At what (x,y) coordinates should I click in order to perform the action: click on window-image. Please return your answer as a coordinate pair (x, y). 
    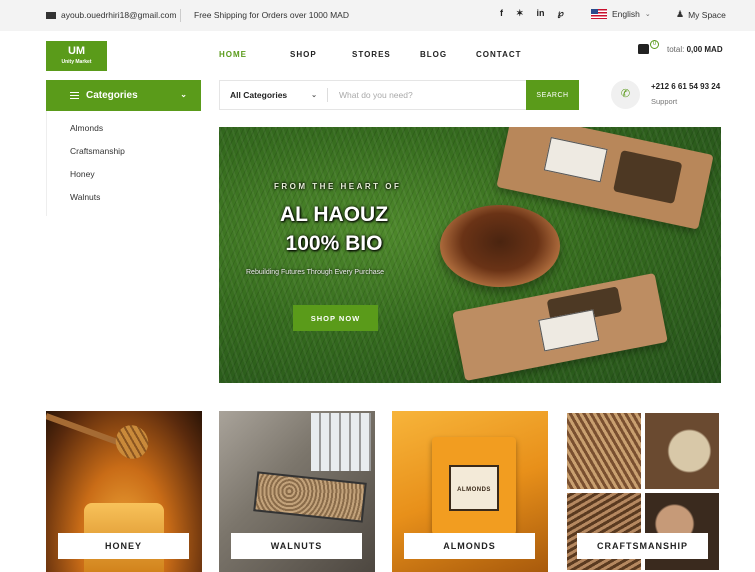
    Looking at the image, I should click on (341, 442).